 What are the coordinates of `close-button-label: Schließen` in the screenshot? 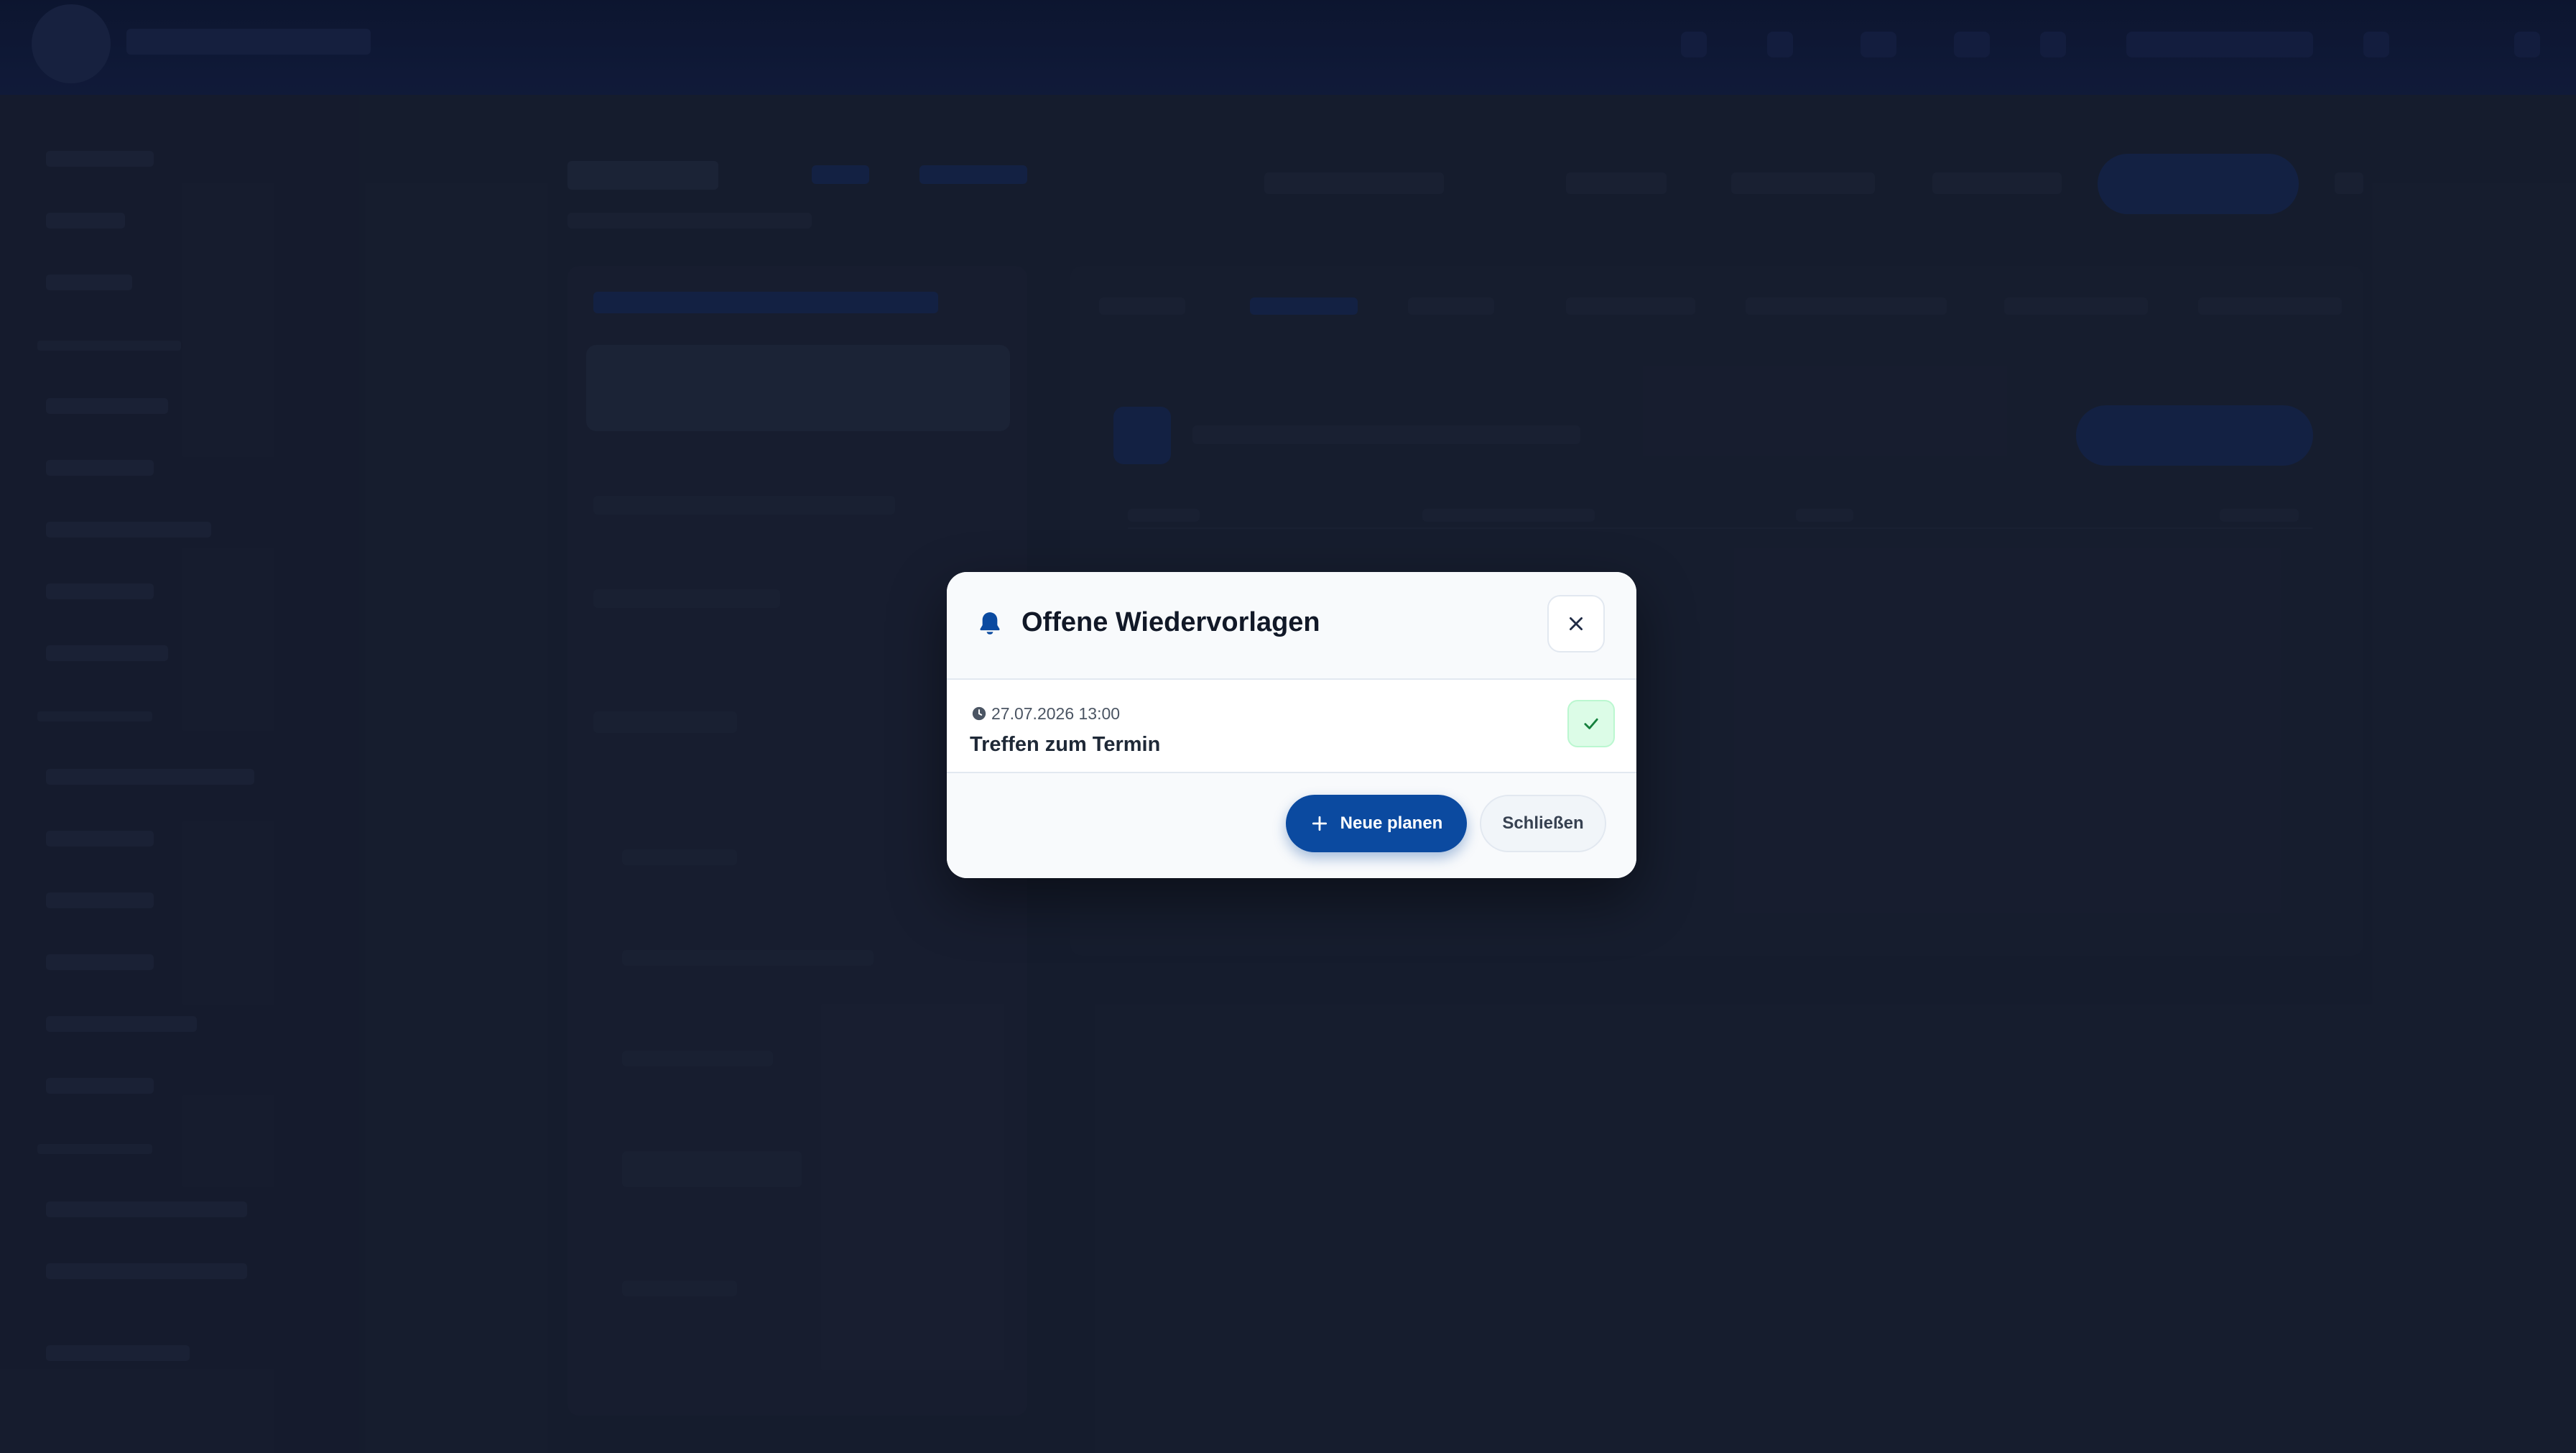 It's located at (1543, 823).